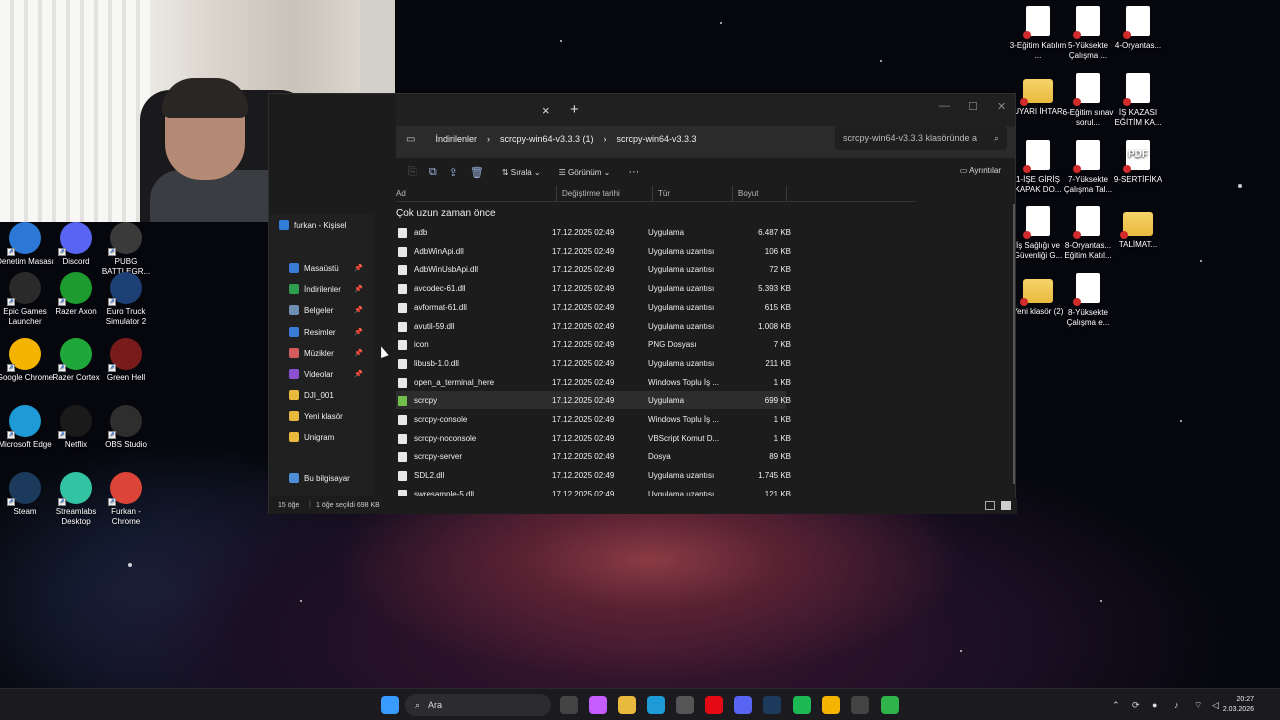 Image resolution: width=1280 pixels, height=720 pixels. I want to click on clock: 20:27 2.03.2026, so click(1238, 705).